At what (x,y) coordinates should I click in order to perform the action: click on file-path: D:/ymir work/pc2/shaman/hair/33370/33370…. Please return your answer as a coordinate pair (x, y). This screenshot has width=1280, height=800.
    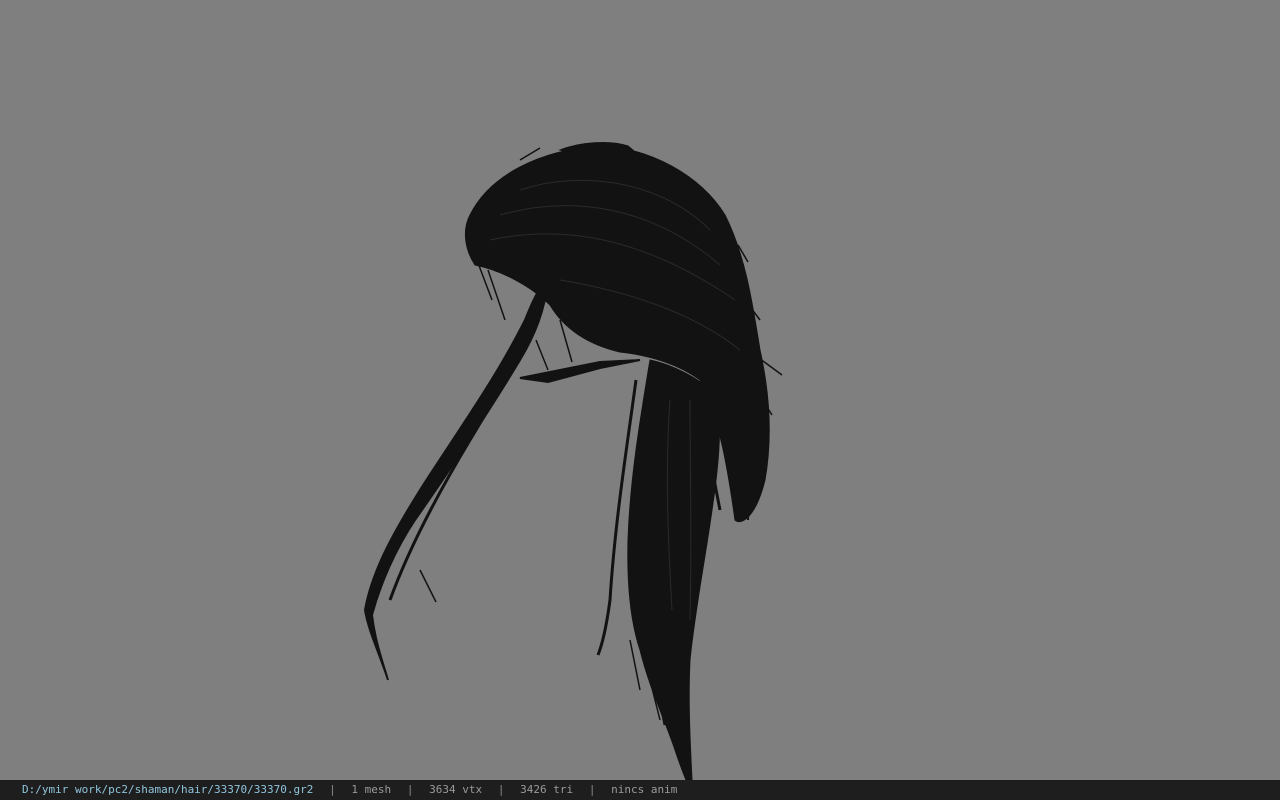
    Looking at the image, I should click on (168, 789).